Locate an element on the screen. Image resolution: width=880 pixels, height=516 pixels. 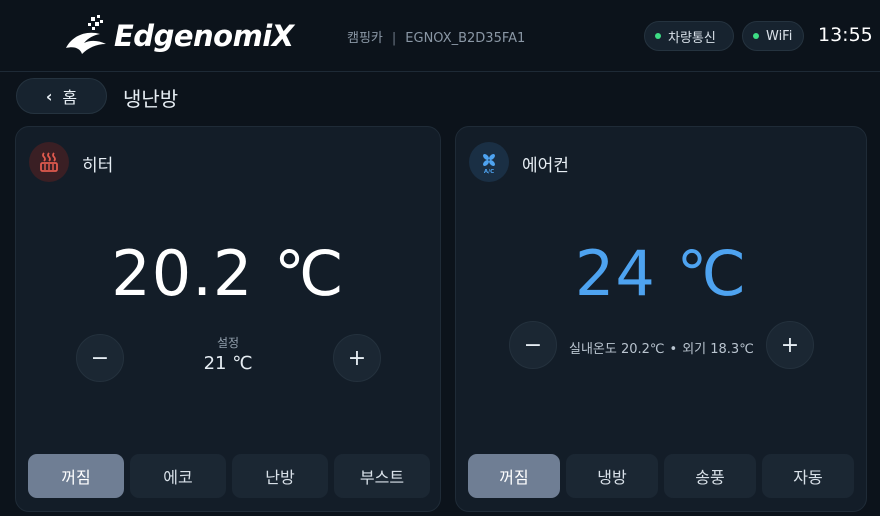
heater-mode-off: 꺼짐 is located at coordinates (76, 476).